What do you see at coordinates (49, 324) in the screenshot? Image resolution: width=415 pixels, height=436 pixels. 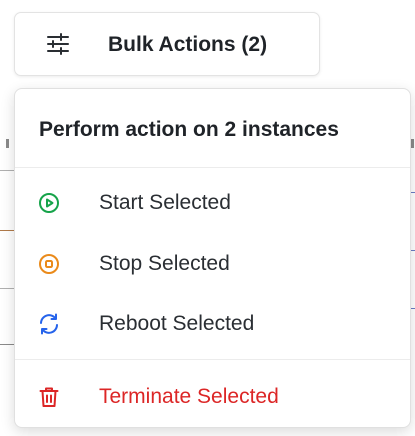 I see `refresh-icon` at bounding box center [49, 324].